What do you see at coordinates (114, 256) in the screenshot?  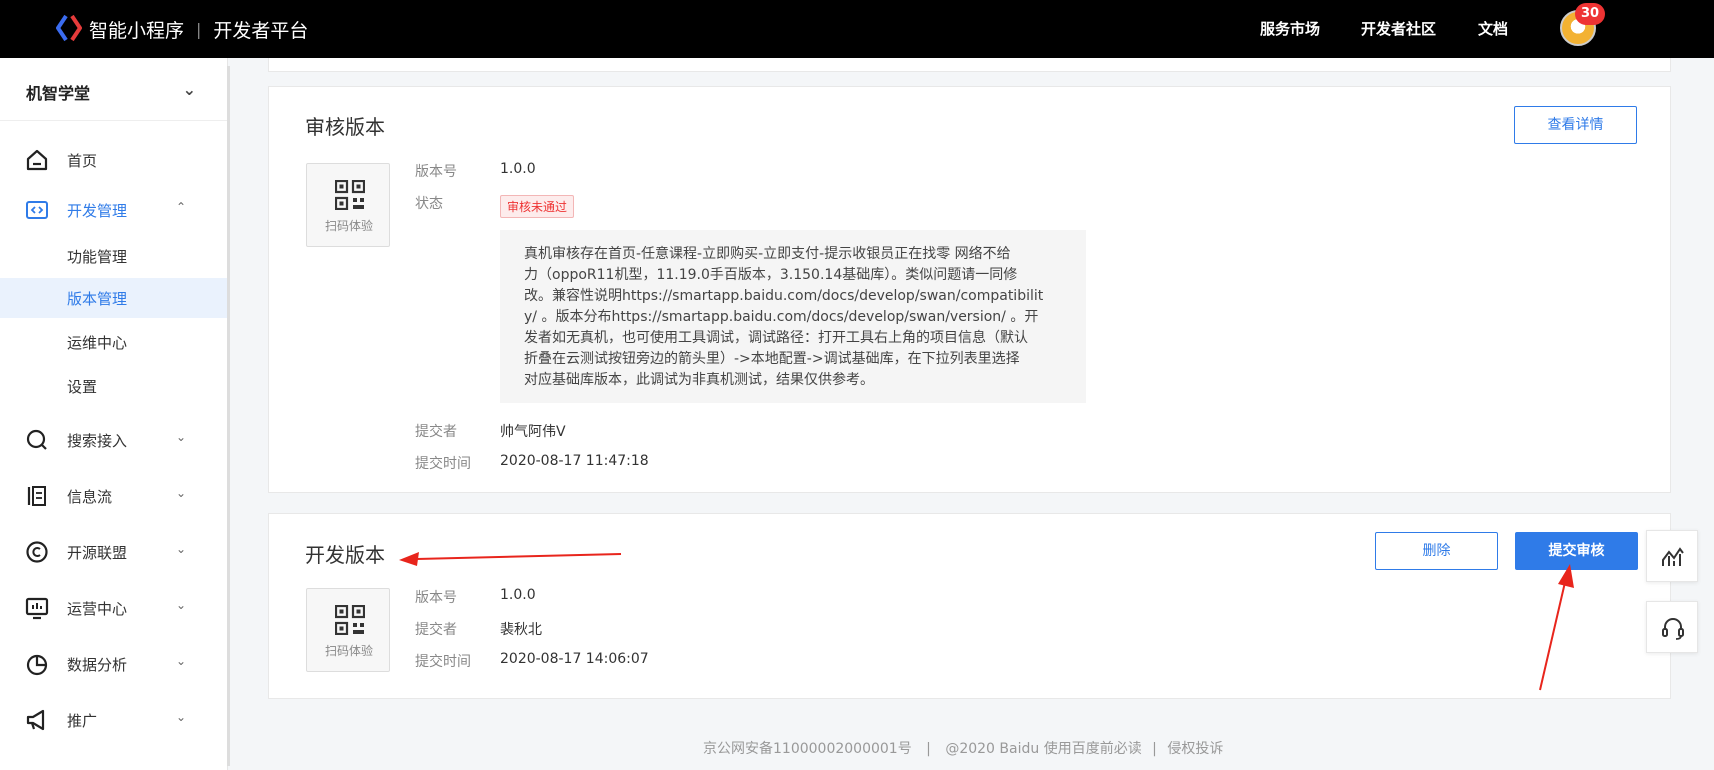 I see `sidebar-subitem-feature-management: 功能管理` at bounding box center [114, 256].